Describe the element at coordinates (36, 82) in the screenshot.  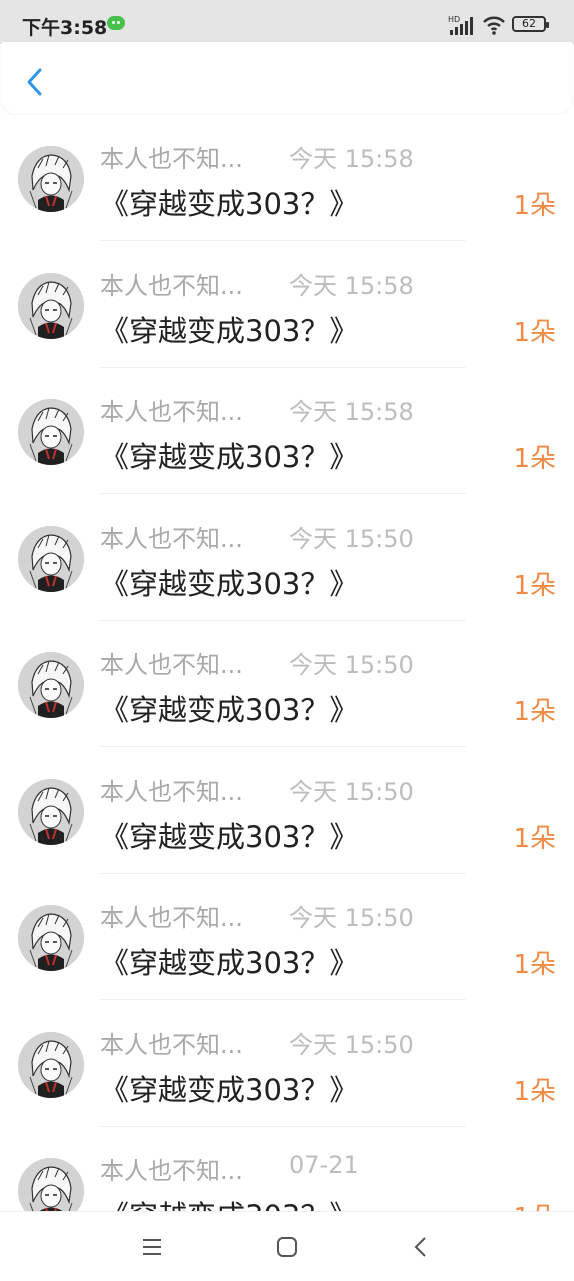
I see `chevron-left-icon` at that location.